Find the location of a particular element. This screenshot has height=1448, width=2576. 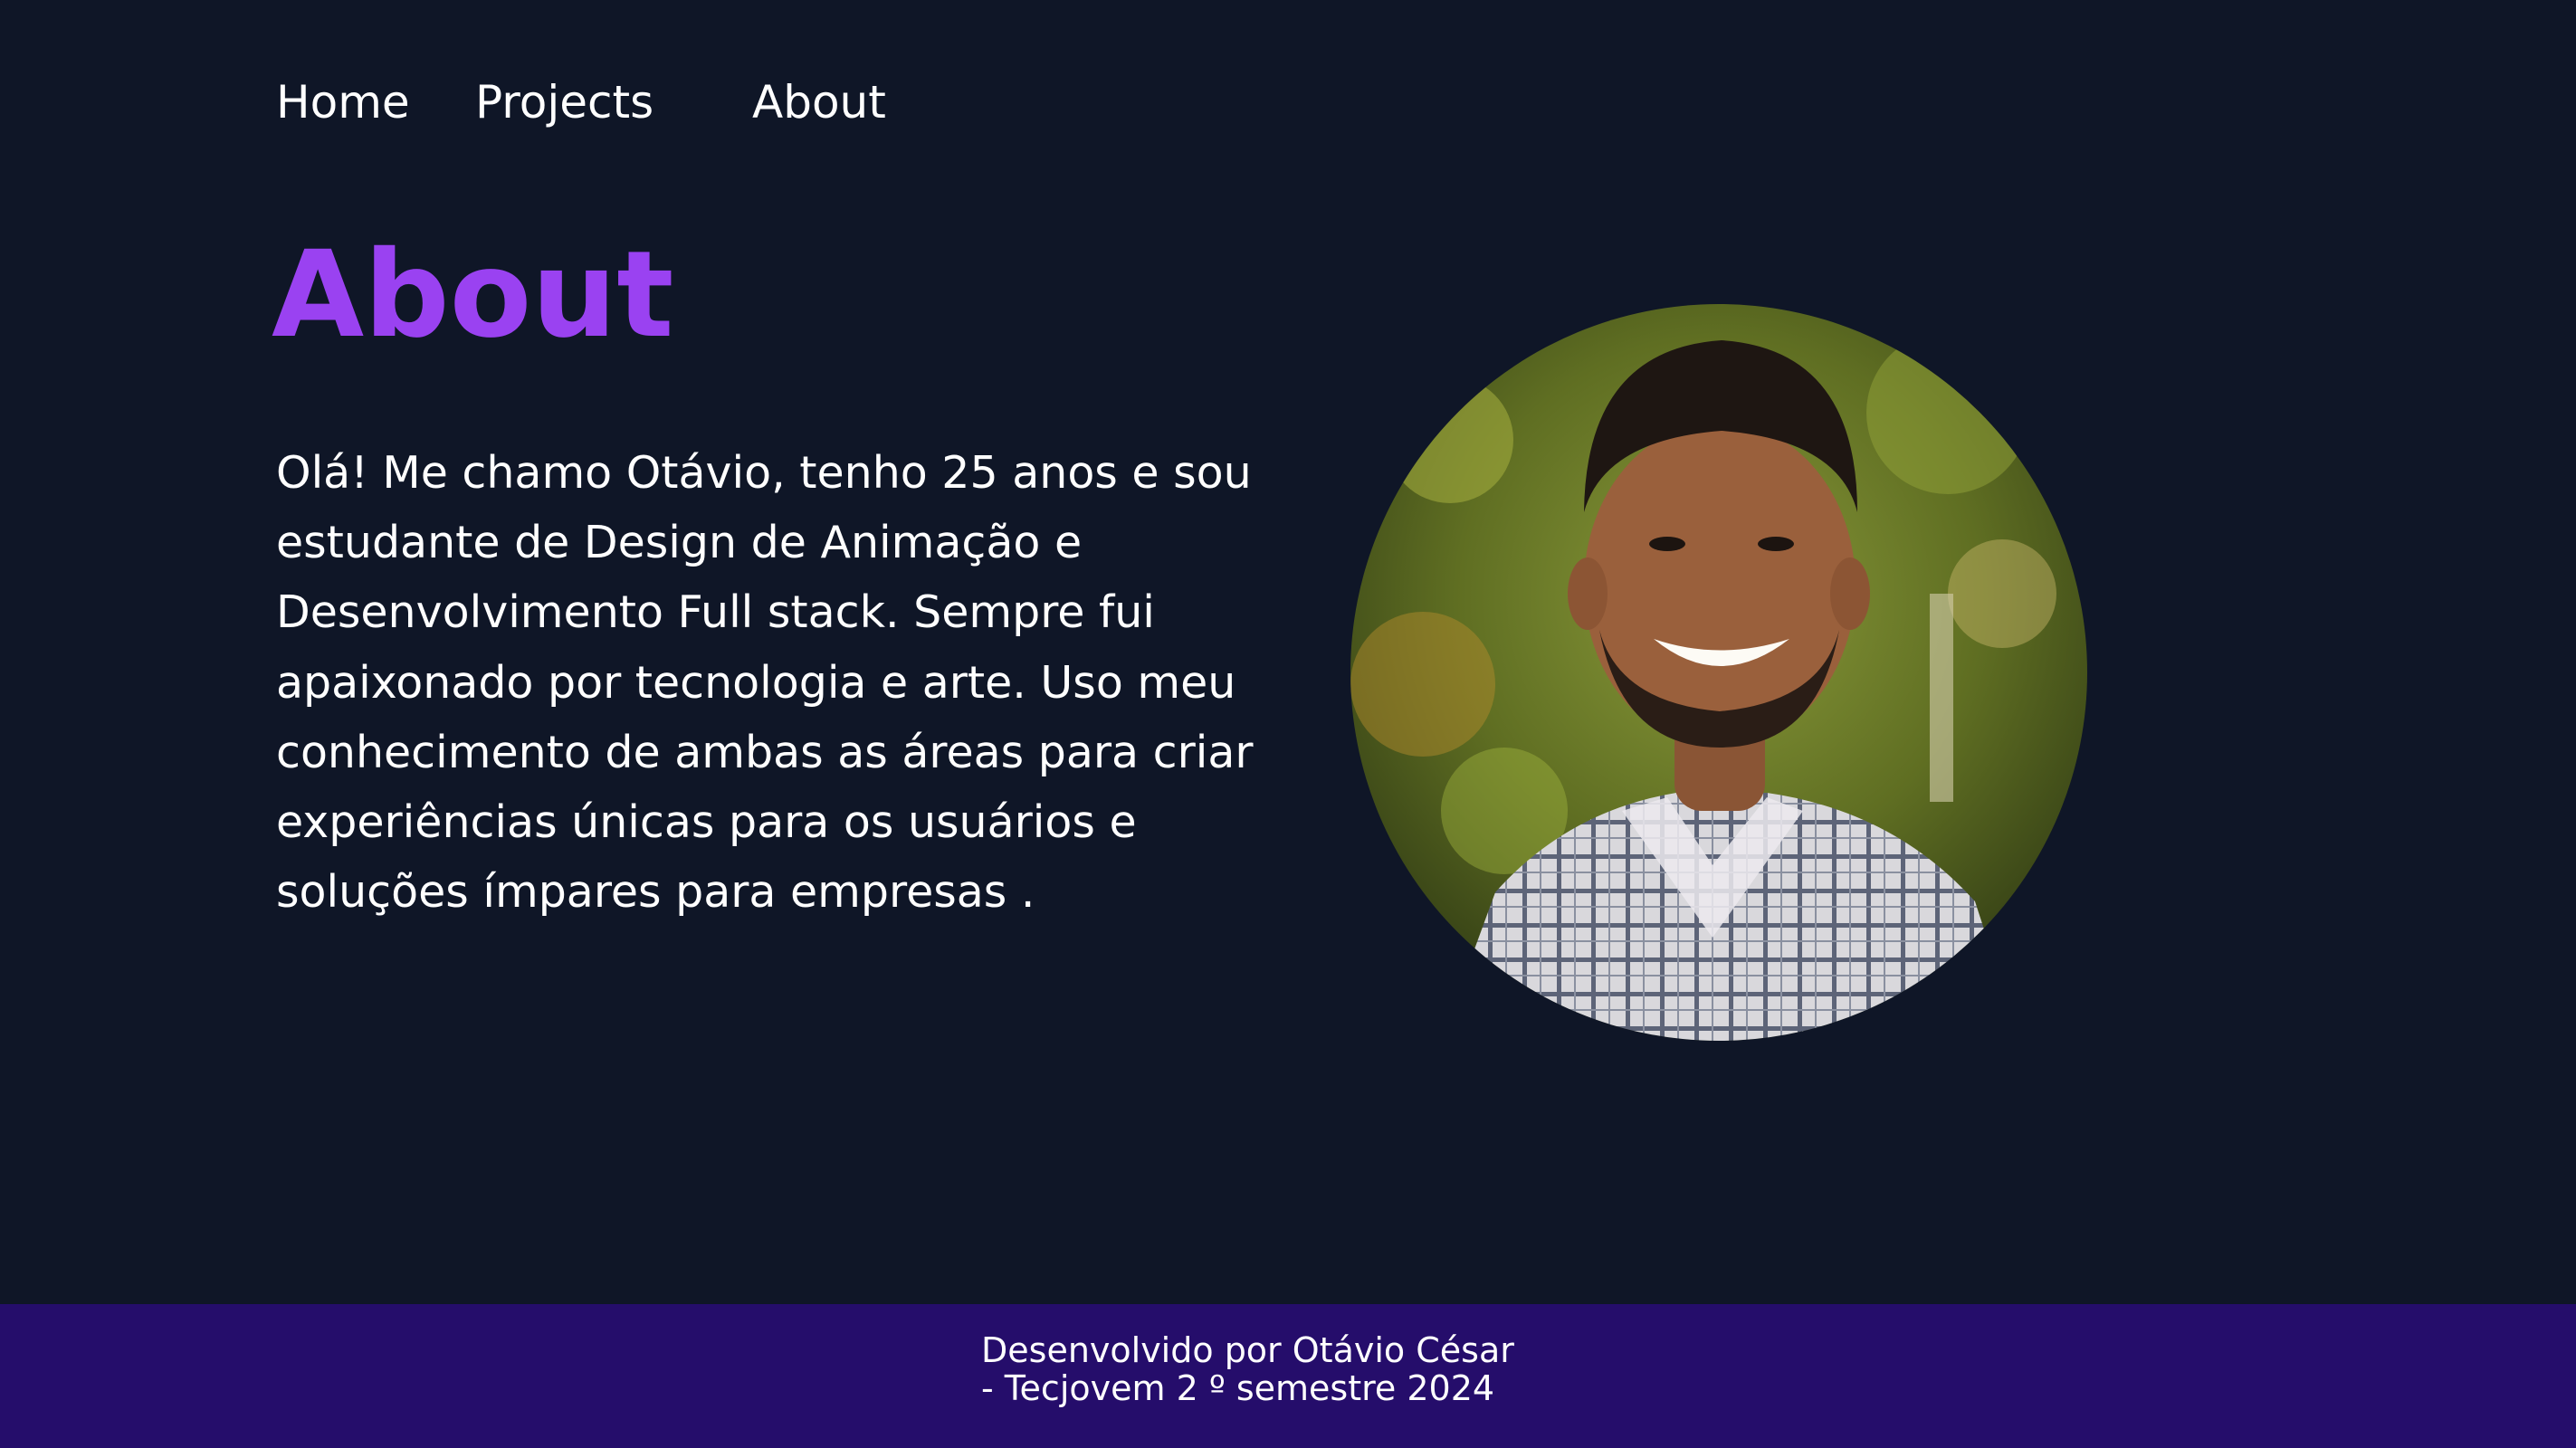

profile-photo is located at coordinates (1718, 673).